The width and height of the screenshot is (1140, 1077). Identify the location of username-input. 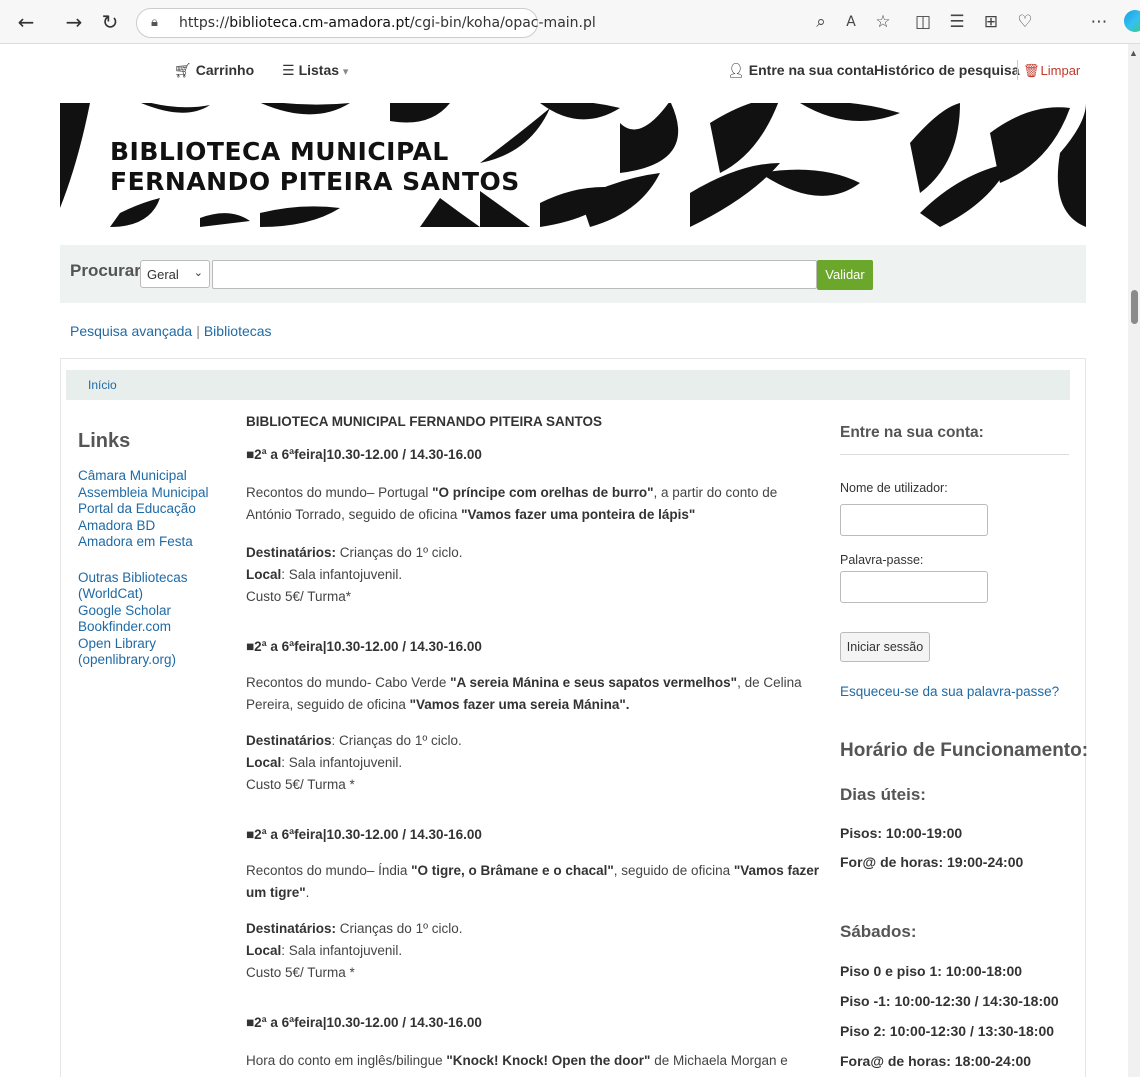
(914, 520).